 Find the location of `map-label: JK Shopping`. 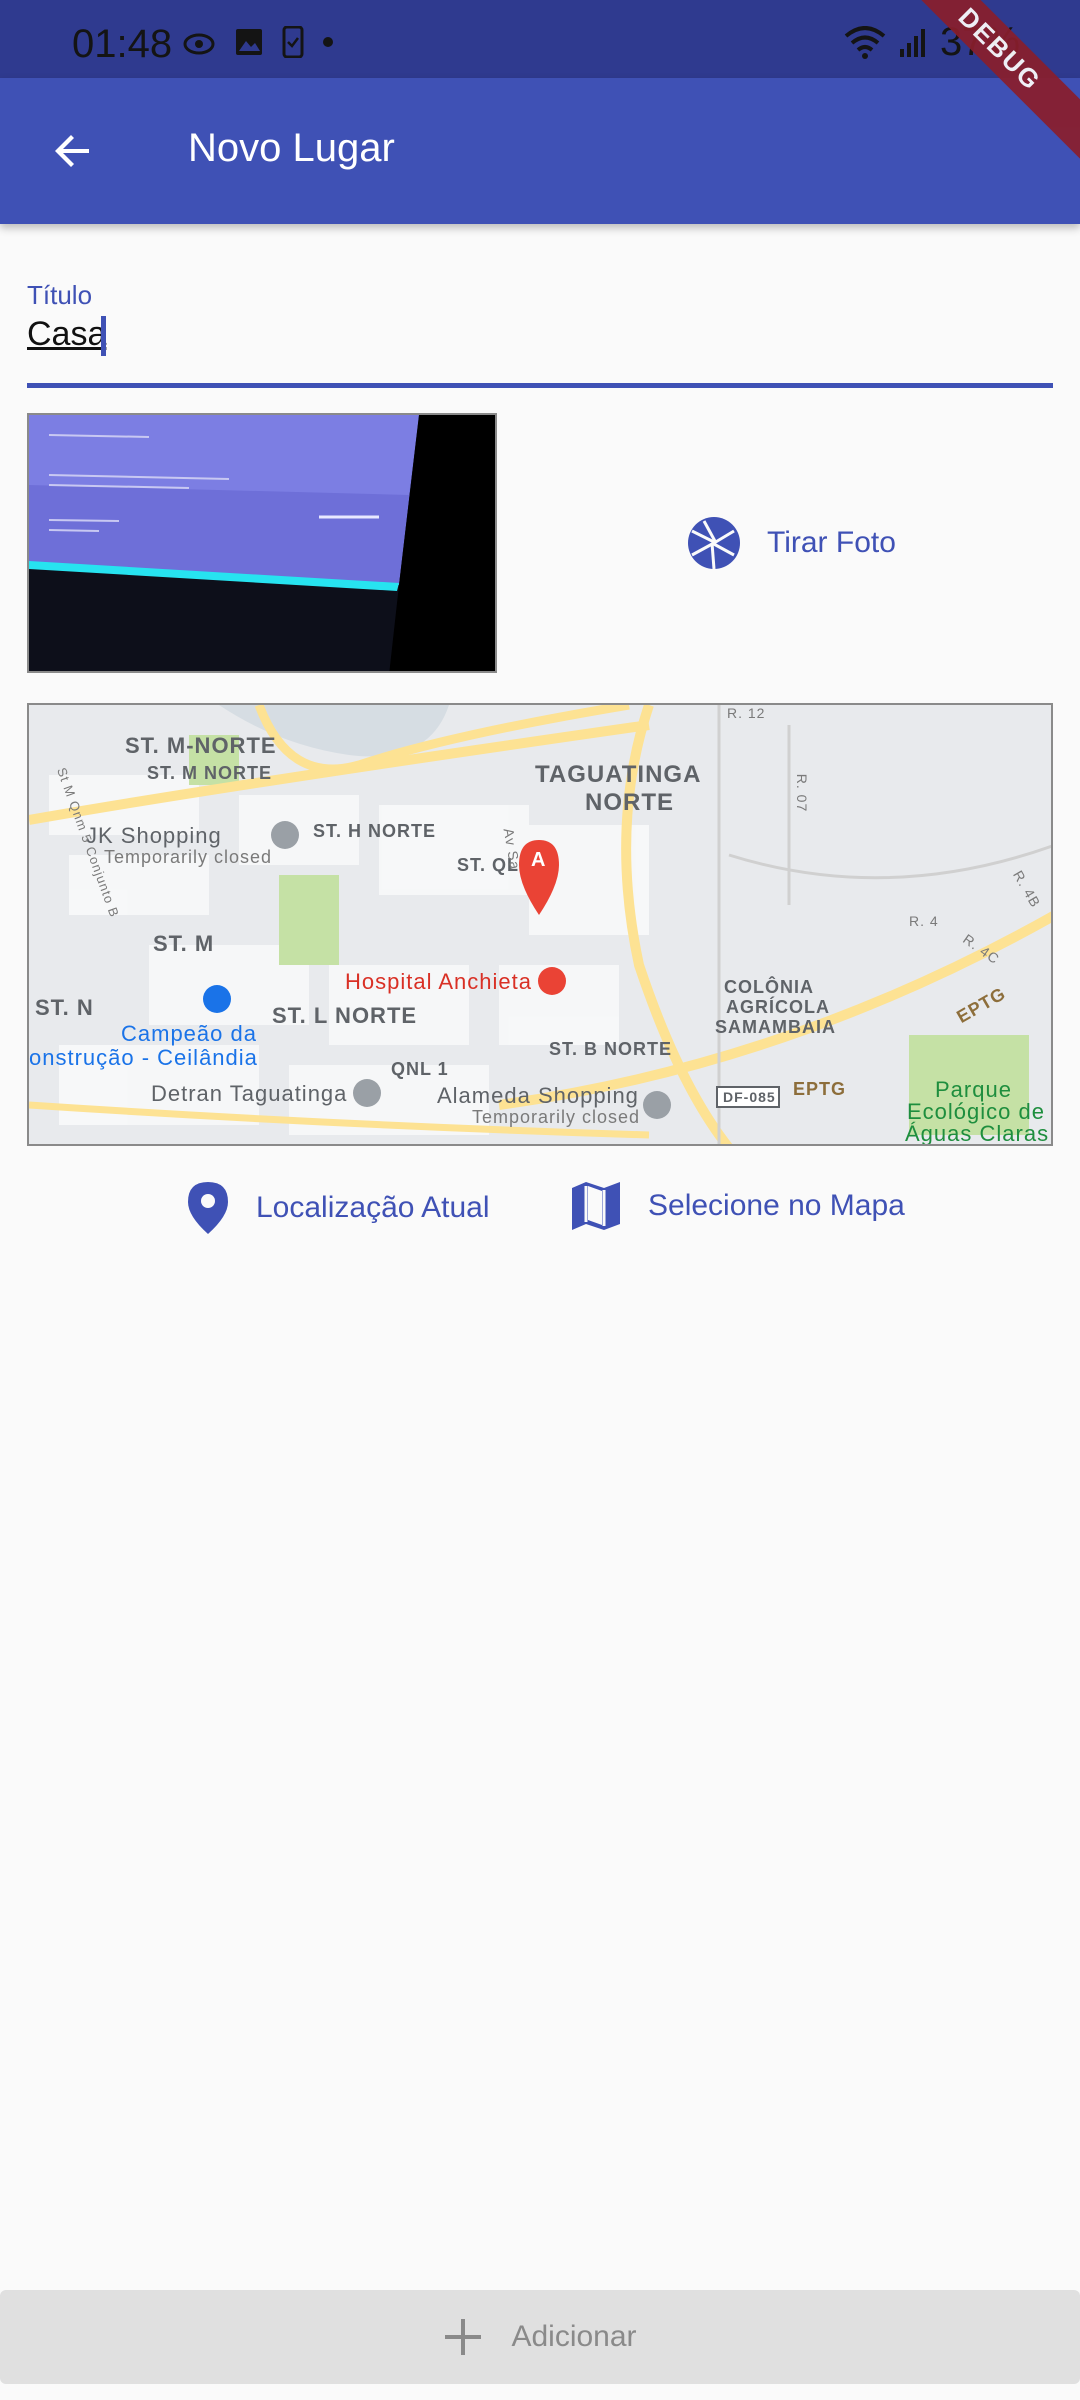

map-label: JK Shopping is located at coordinates (154, 835).